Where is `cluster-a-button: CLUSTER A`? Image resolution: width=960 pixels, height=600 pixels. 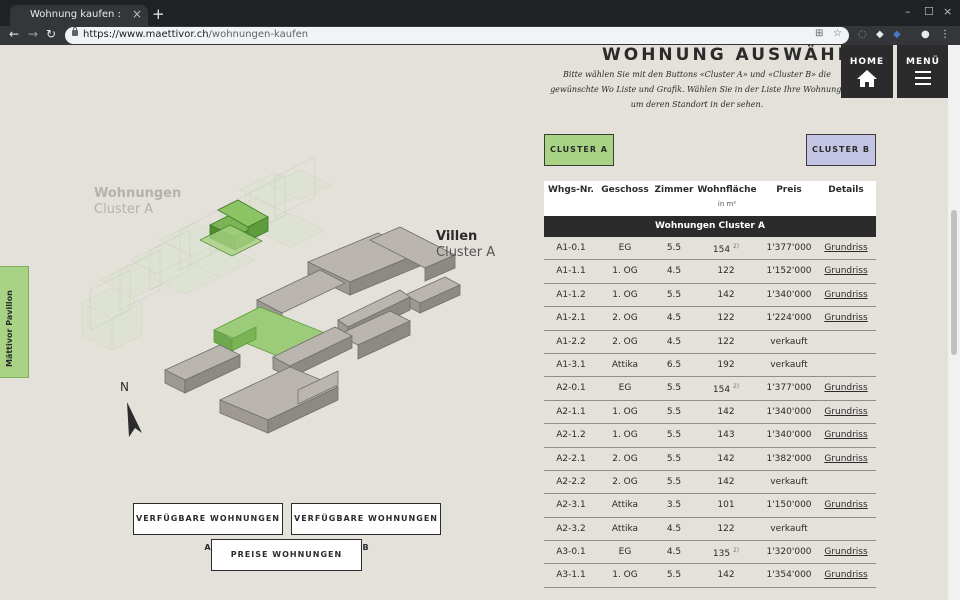 cluster-a-button: CLUSTER A is located at coordinates (579, 150).